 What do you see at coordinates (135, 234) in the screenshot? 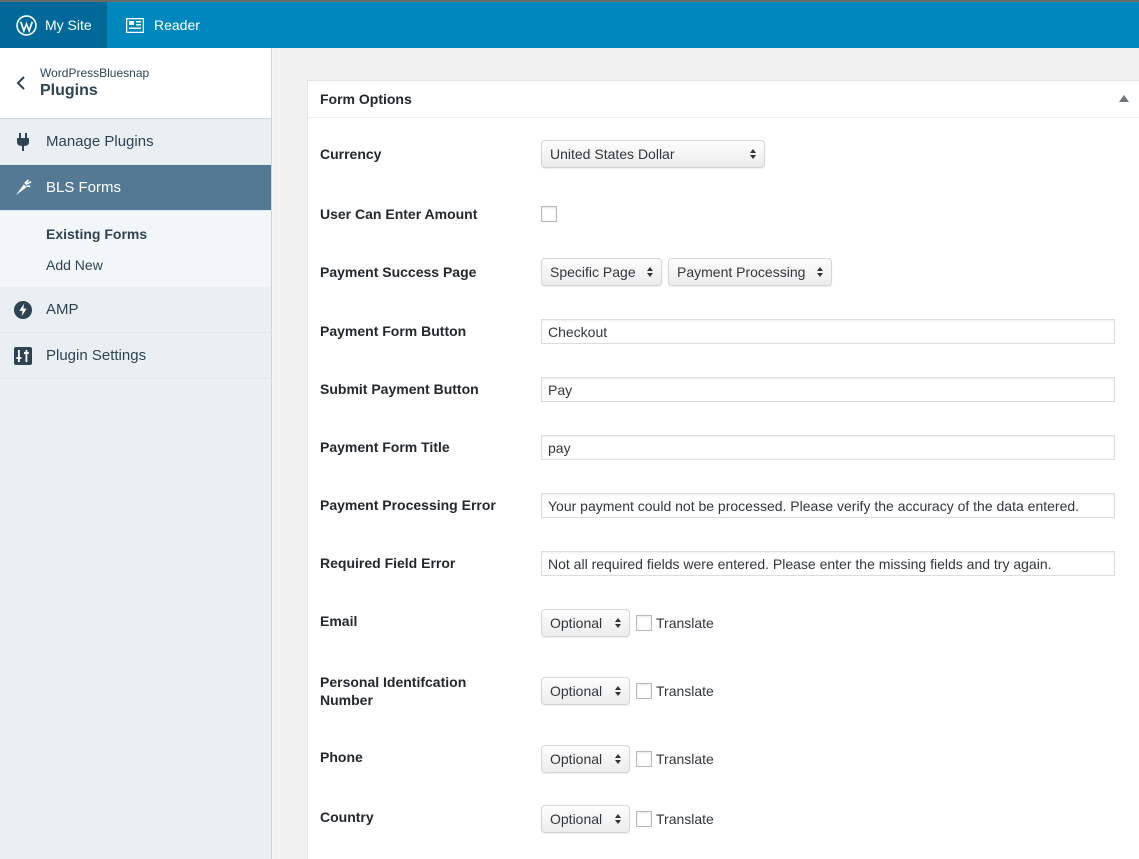
I see `subnav-existing-forms: Existing Forms` at bounding box center [135, 234].